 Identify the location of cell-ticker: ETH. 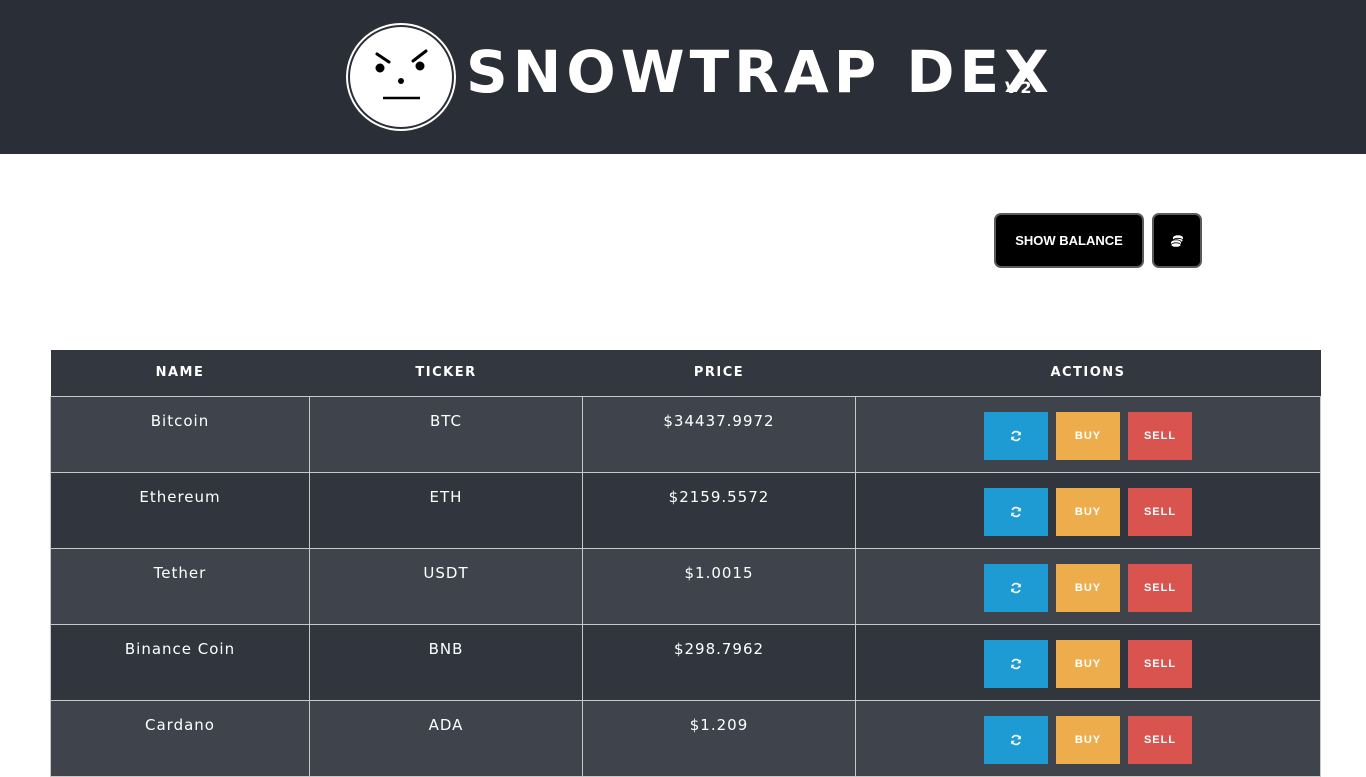
(446, 510).